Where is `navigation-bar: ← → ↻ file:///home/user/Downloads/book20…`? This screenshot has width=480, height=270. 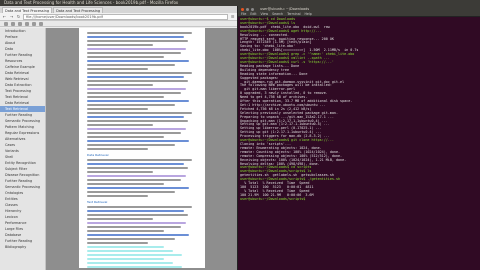
navigation-bar: ← → ↻ file:///home/user/Downloads/book20… is located at coordinates (118, 17).